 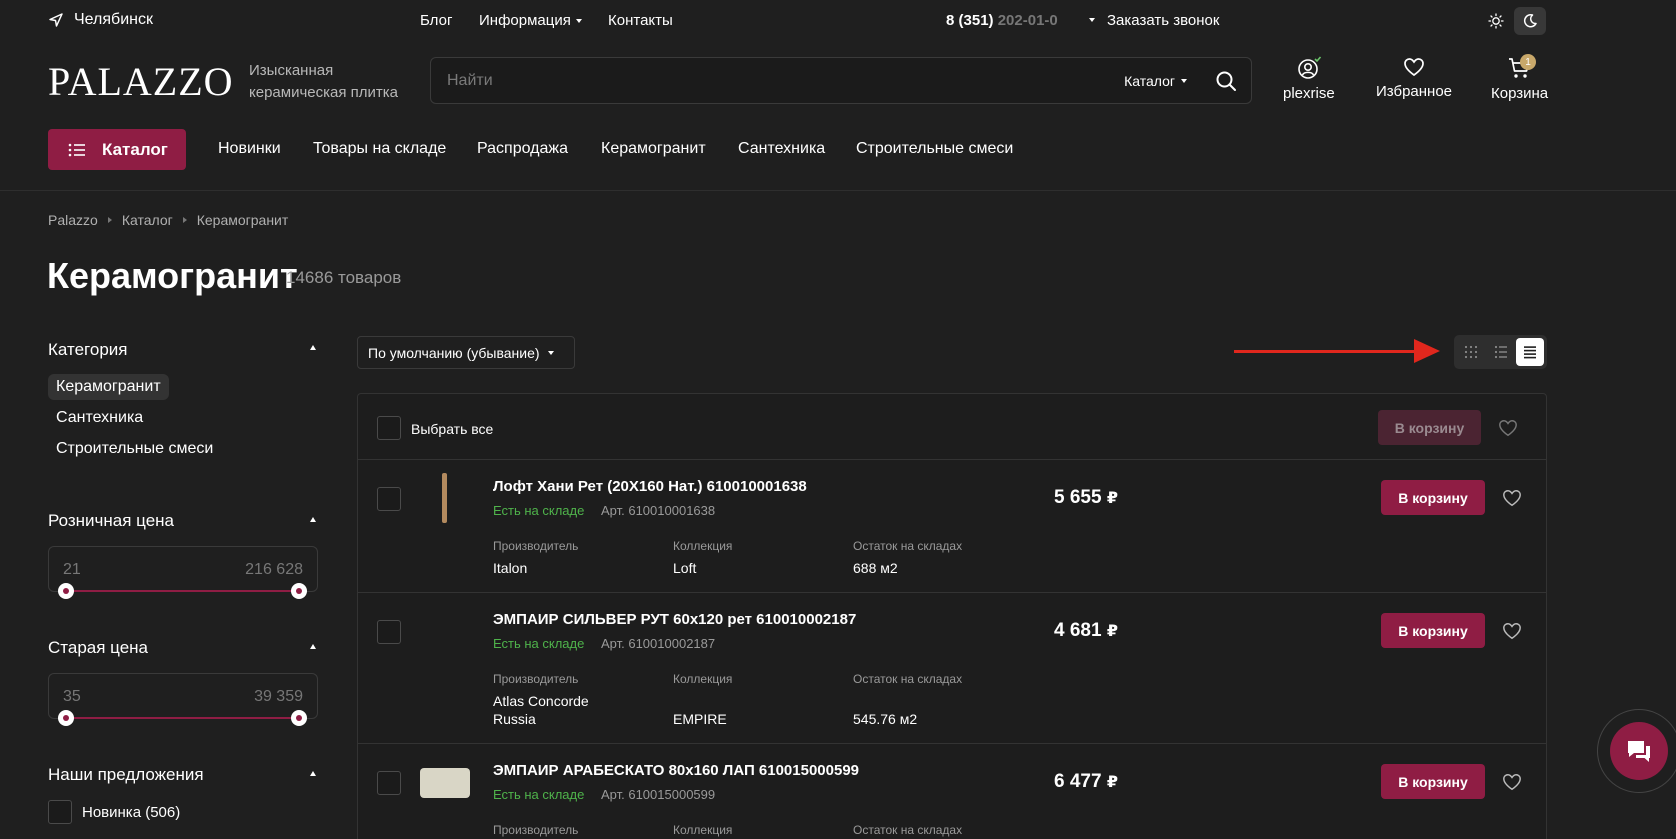 What do you see at coordinates (653, 149) in the screenshot?
I see `nav-porcelain: Керамогранит` at bounding box center [653, 149].